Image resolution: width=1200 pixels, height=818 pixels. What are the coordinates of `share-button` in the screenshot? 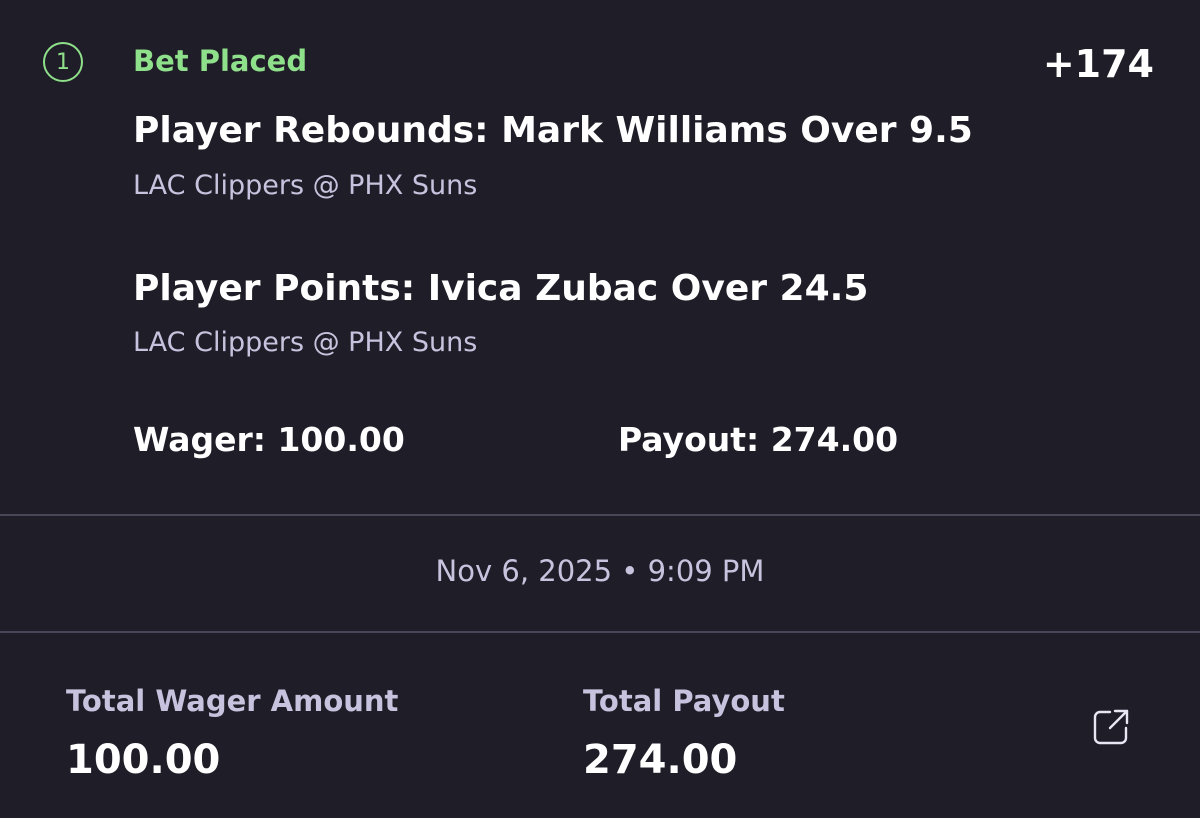 It's located at (1111, 727).